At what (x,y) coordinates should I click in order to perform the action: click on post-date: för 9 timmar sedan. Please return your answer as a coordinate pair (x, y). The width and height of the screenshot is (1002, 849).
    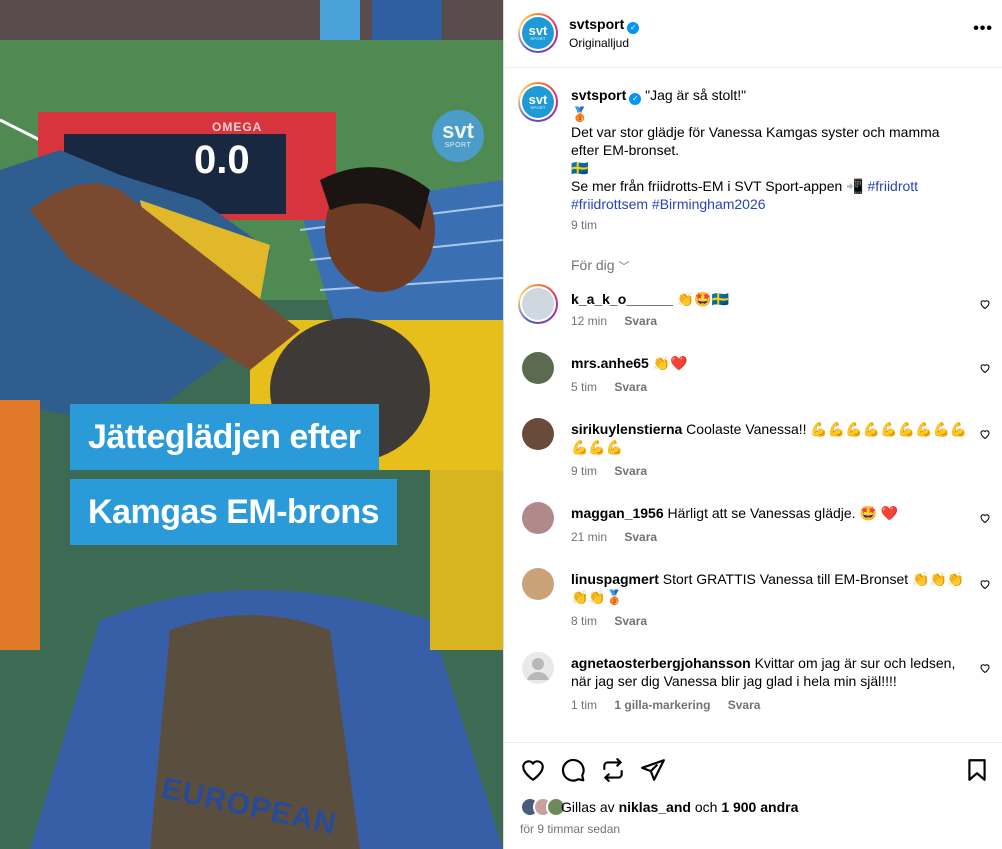
    Looking at the image, I should click on (570, 829).